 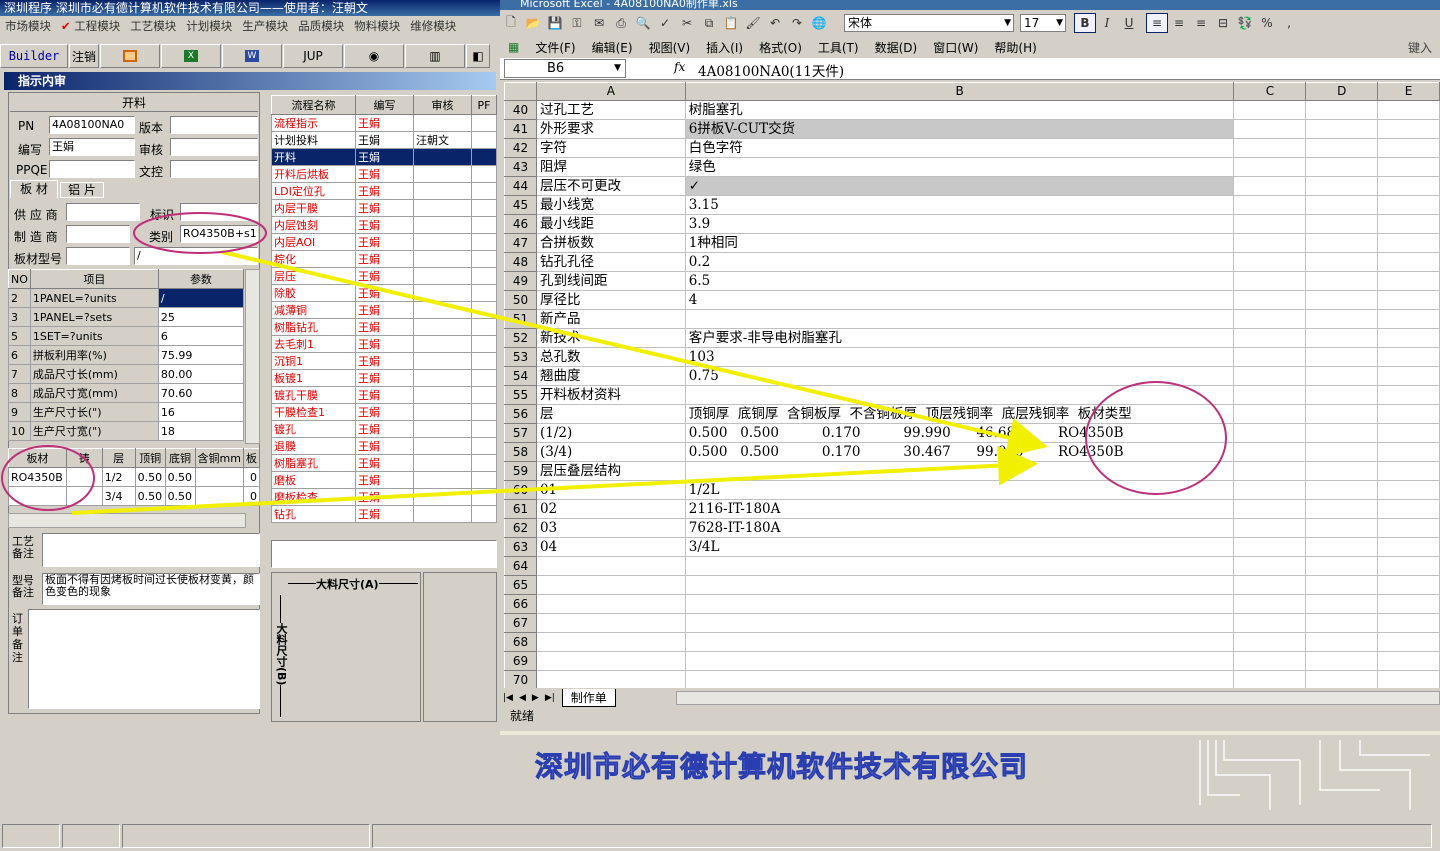 What do you see at coordinates (384, 242) in the screenshot?
I see `table-row: 内层AOI 王娟` at bounding box center [384, 242].